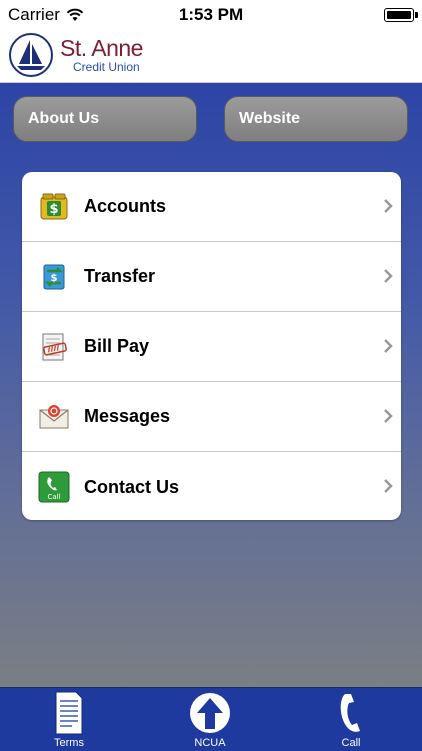 The image size is (422, 751). Describe the element at coordinates (54, 346) in the screenshot. I see `paid-bill-icon` at that location.